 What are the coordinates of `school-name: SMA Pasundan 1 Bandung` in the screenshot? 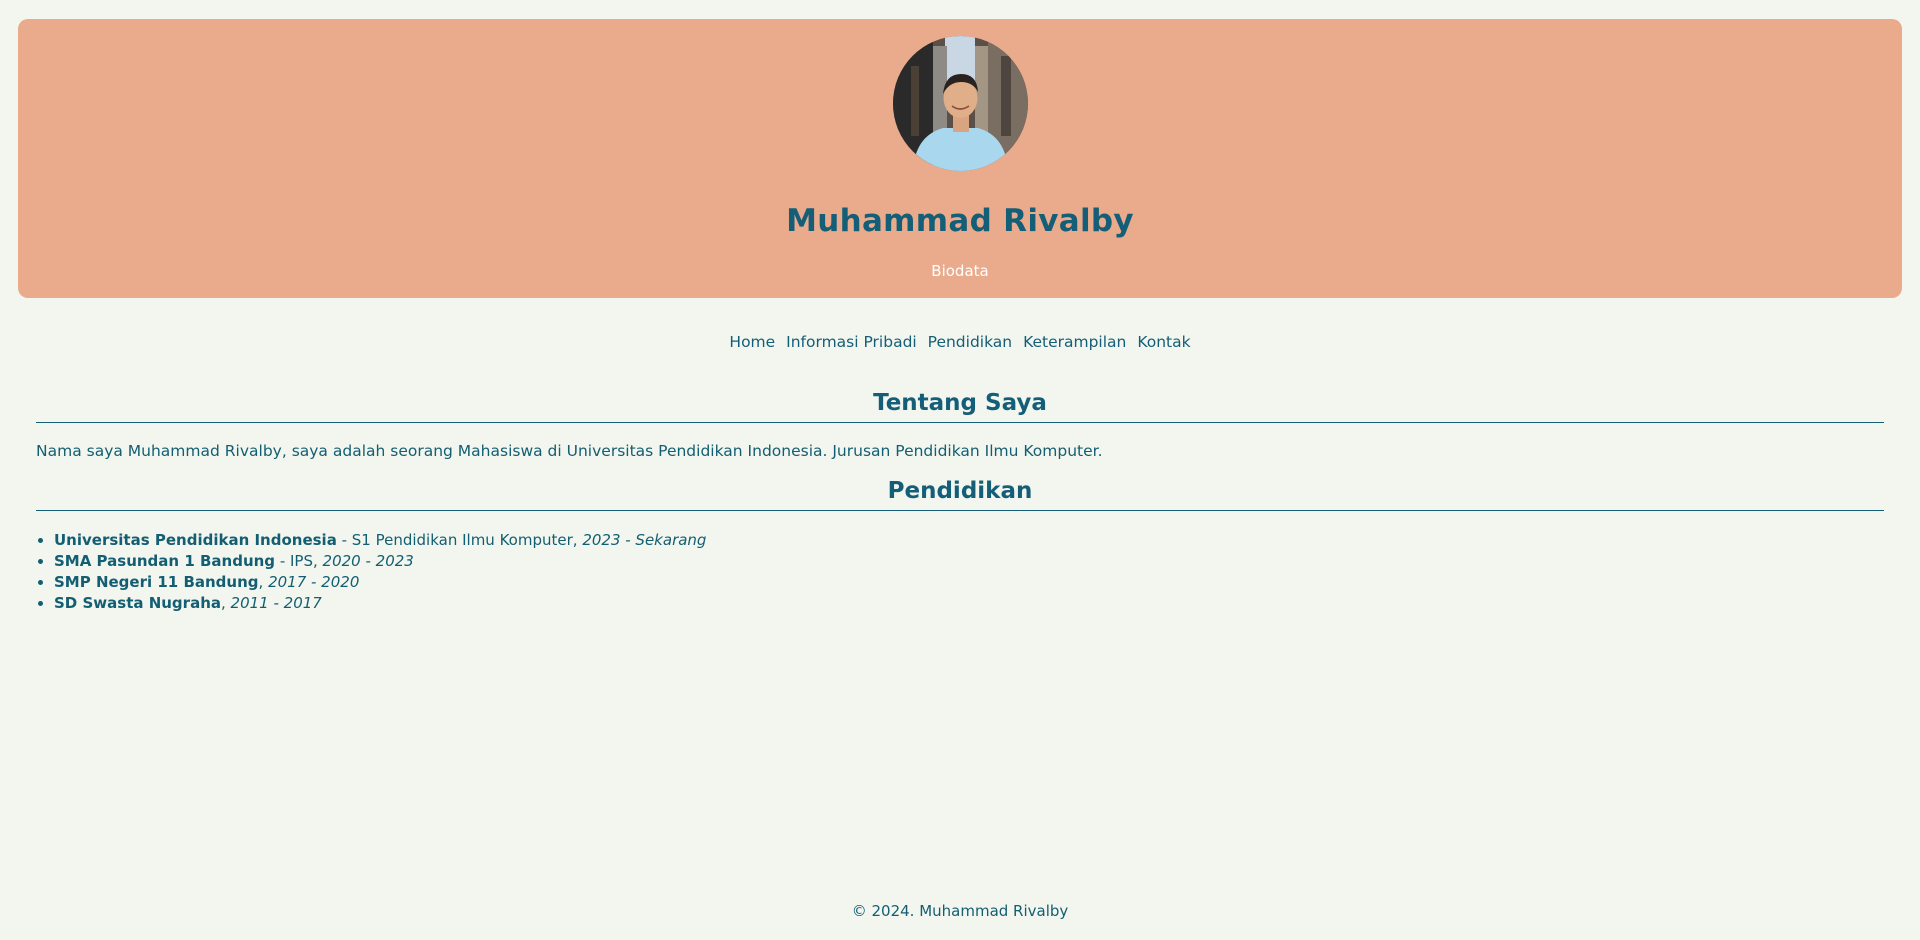 It's located at (165, 561).